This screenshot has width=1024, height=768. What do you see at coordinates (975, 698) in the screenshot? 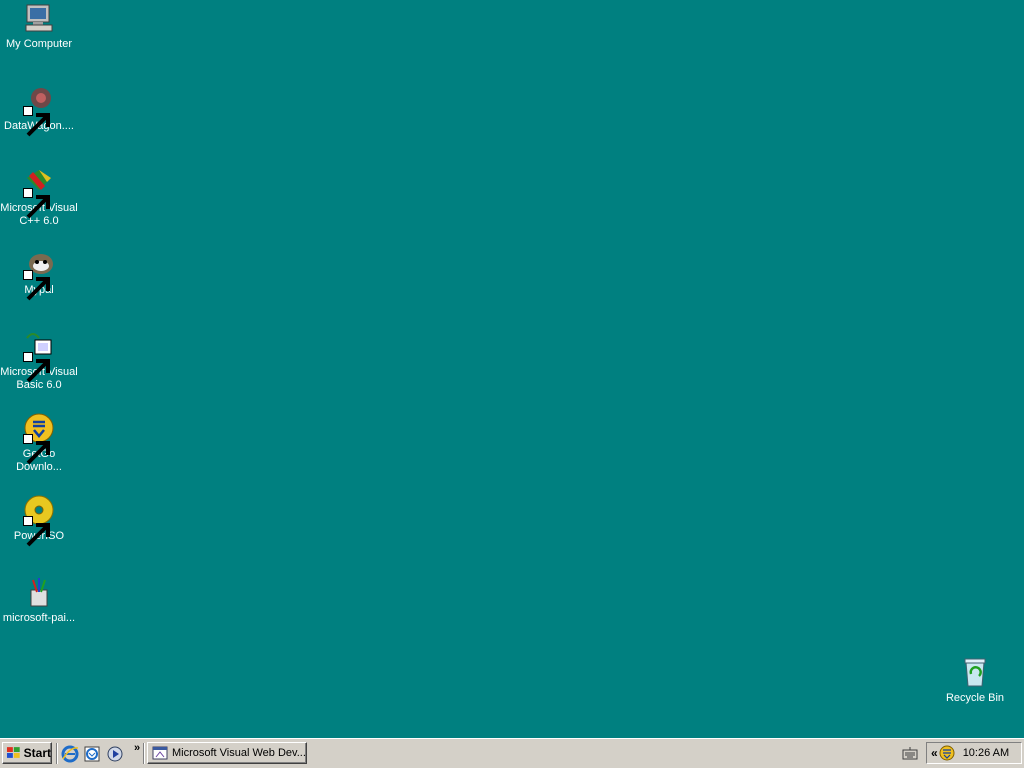
I see `icon-label: Recycle Bin` at bounding box center [975, 698].